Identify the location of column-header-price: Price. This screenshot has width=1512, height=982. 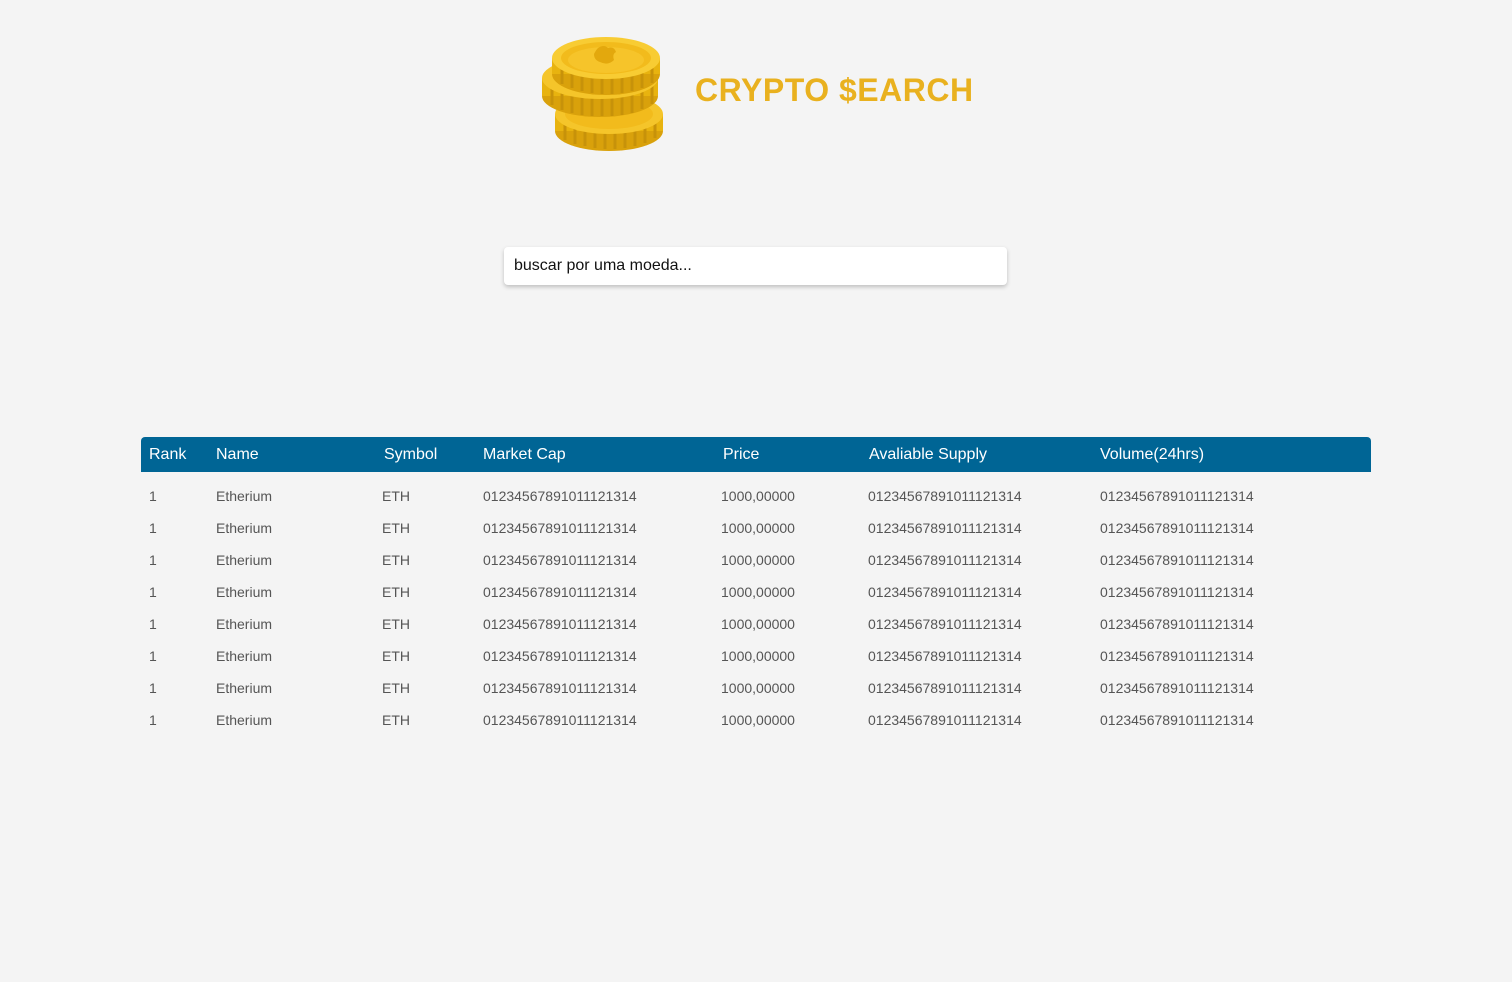
(792, 454).